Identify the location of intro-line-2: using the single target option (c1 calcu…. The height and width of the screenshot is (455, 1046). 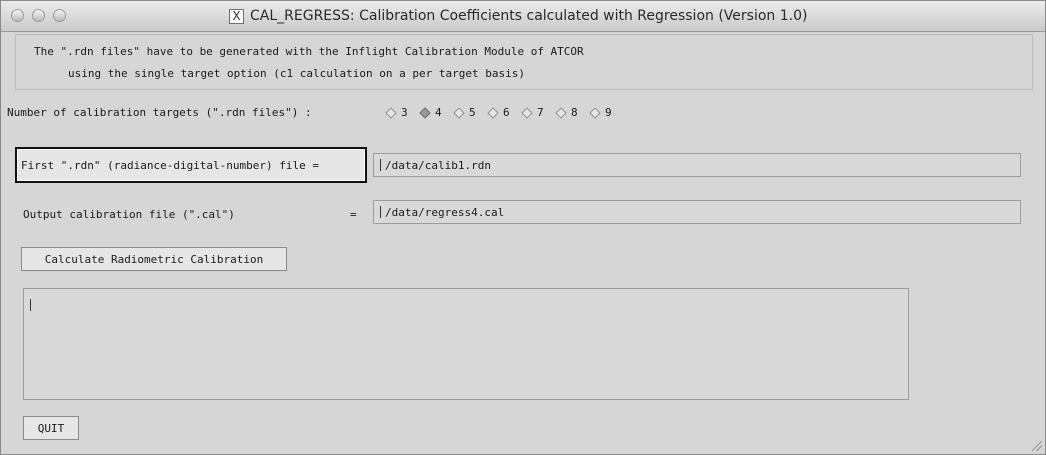
(296, 73).